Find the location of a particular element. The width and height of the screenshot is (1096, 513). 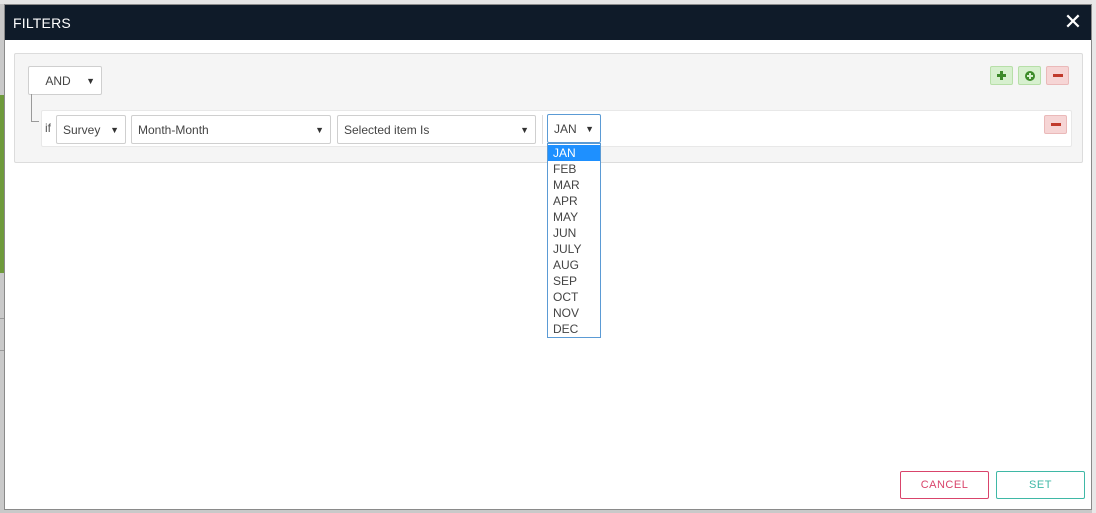

plus-icon is located at coordinates (1001, 75).